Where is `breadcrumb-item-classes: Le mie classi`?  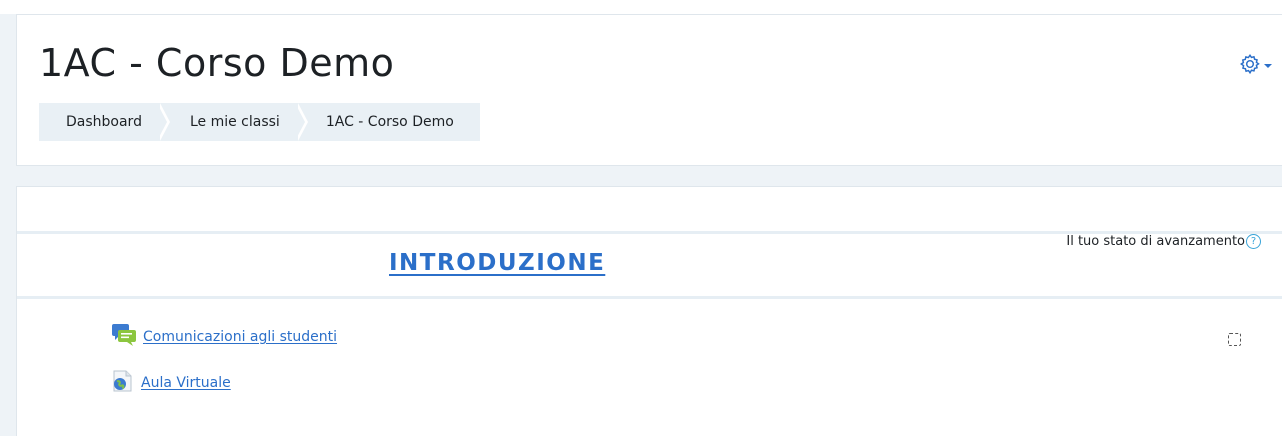 breadcrumb-item-classes: Le mie classi is located at coordinates (229, 122).